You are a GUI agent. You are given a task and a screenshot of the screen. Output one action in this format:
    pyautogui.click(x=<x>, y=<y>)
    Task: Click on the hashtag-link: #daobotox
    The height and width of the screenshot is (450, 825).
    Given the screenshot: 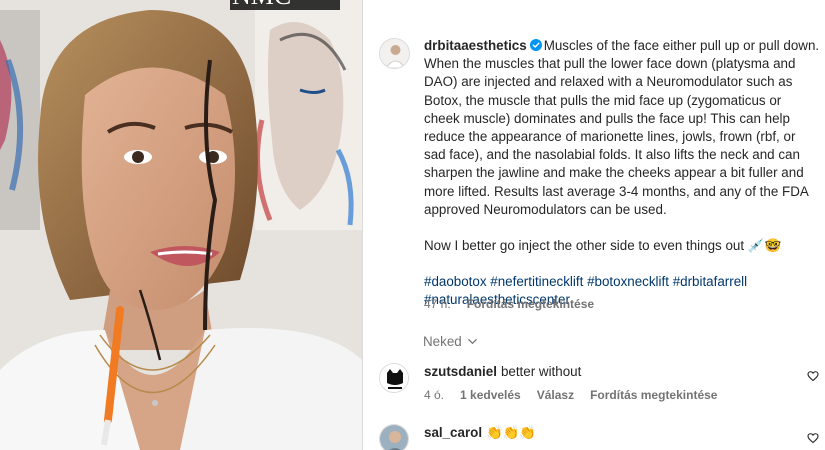 What is the action you would take?
    pyautogui.click(x=455, y=281)
    